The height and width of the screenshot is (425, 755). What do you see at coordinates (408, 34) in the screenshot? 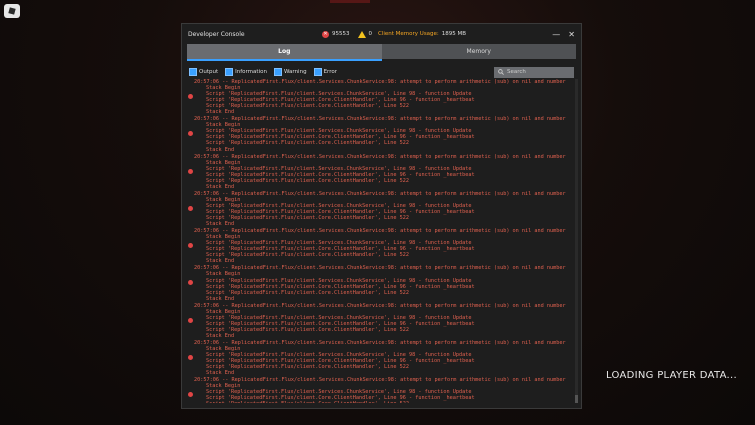
I see `memory-label: Client Memory Usage:` at bounding box center [408, 34].